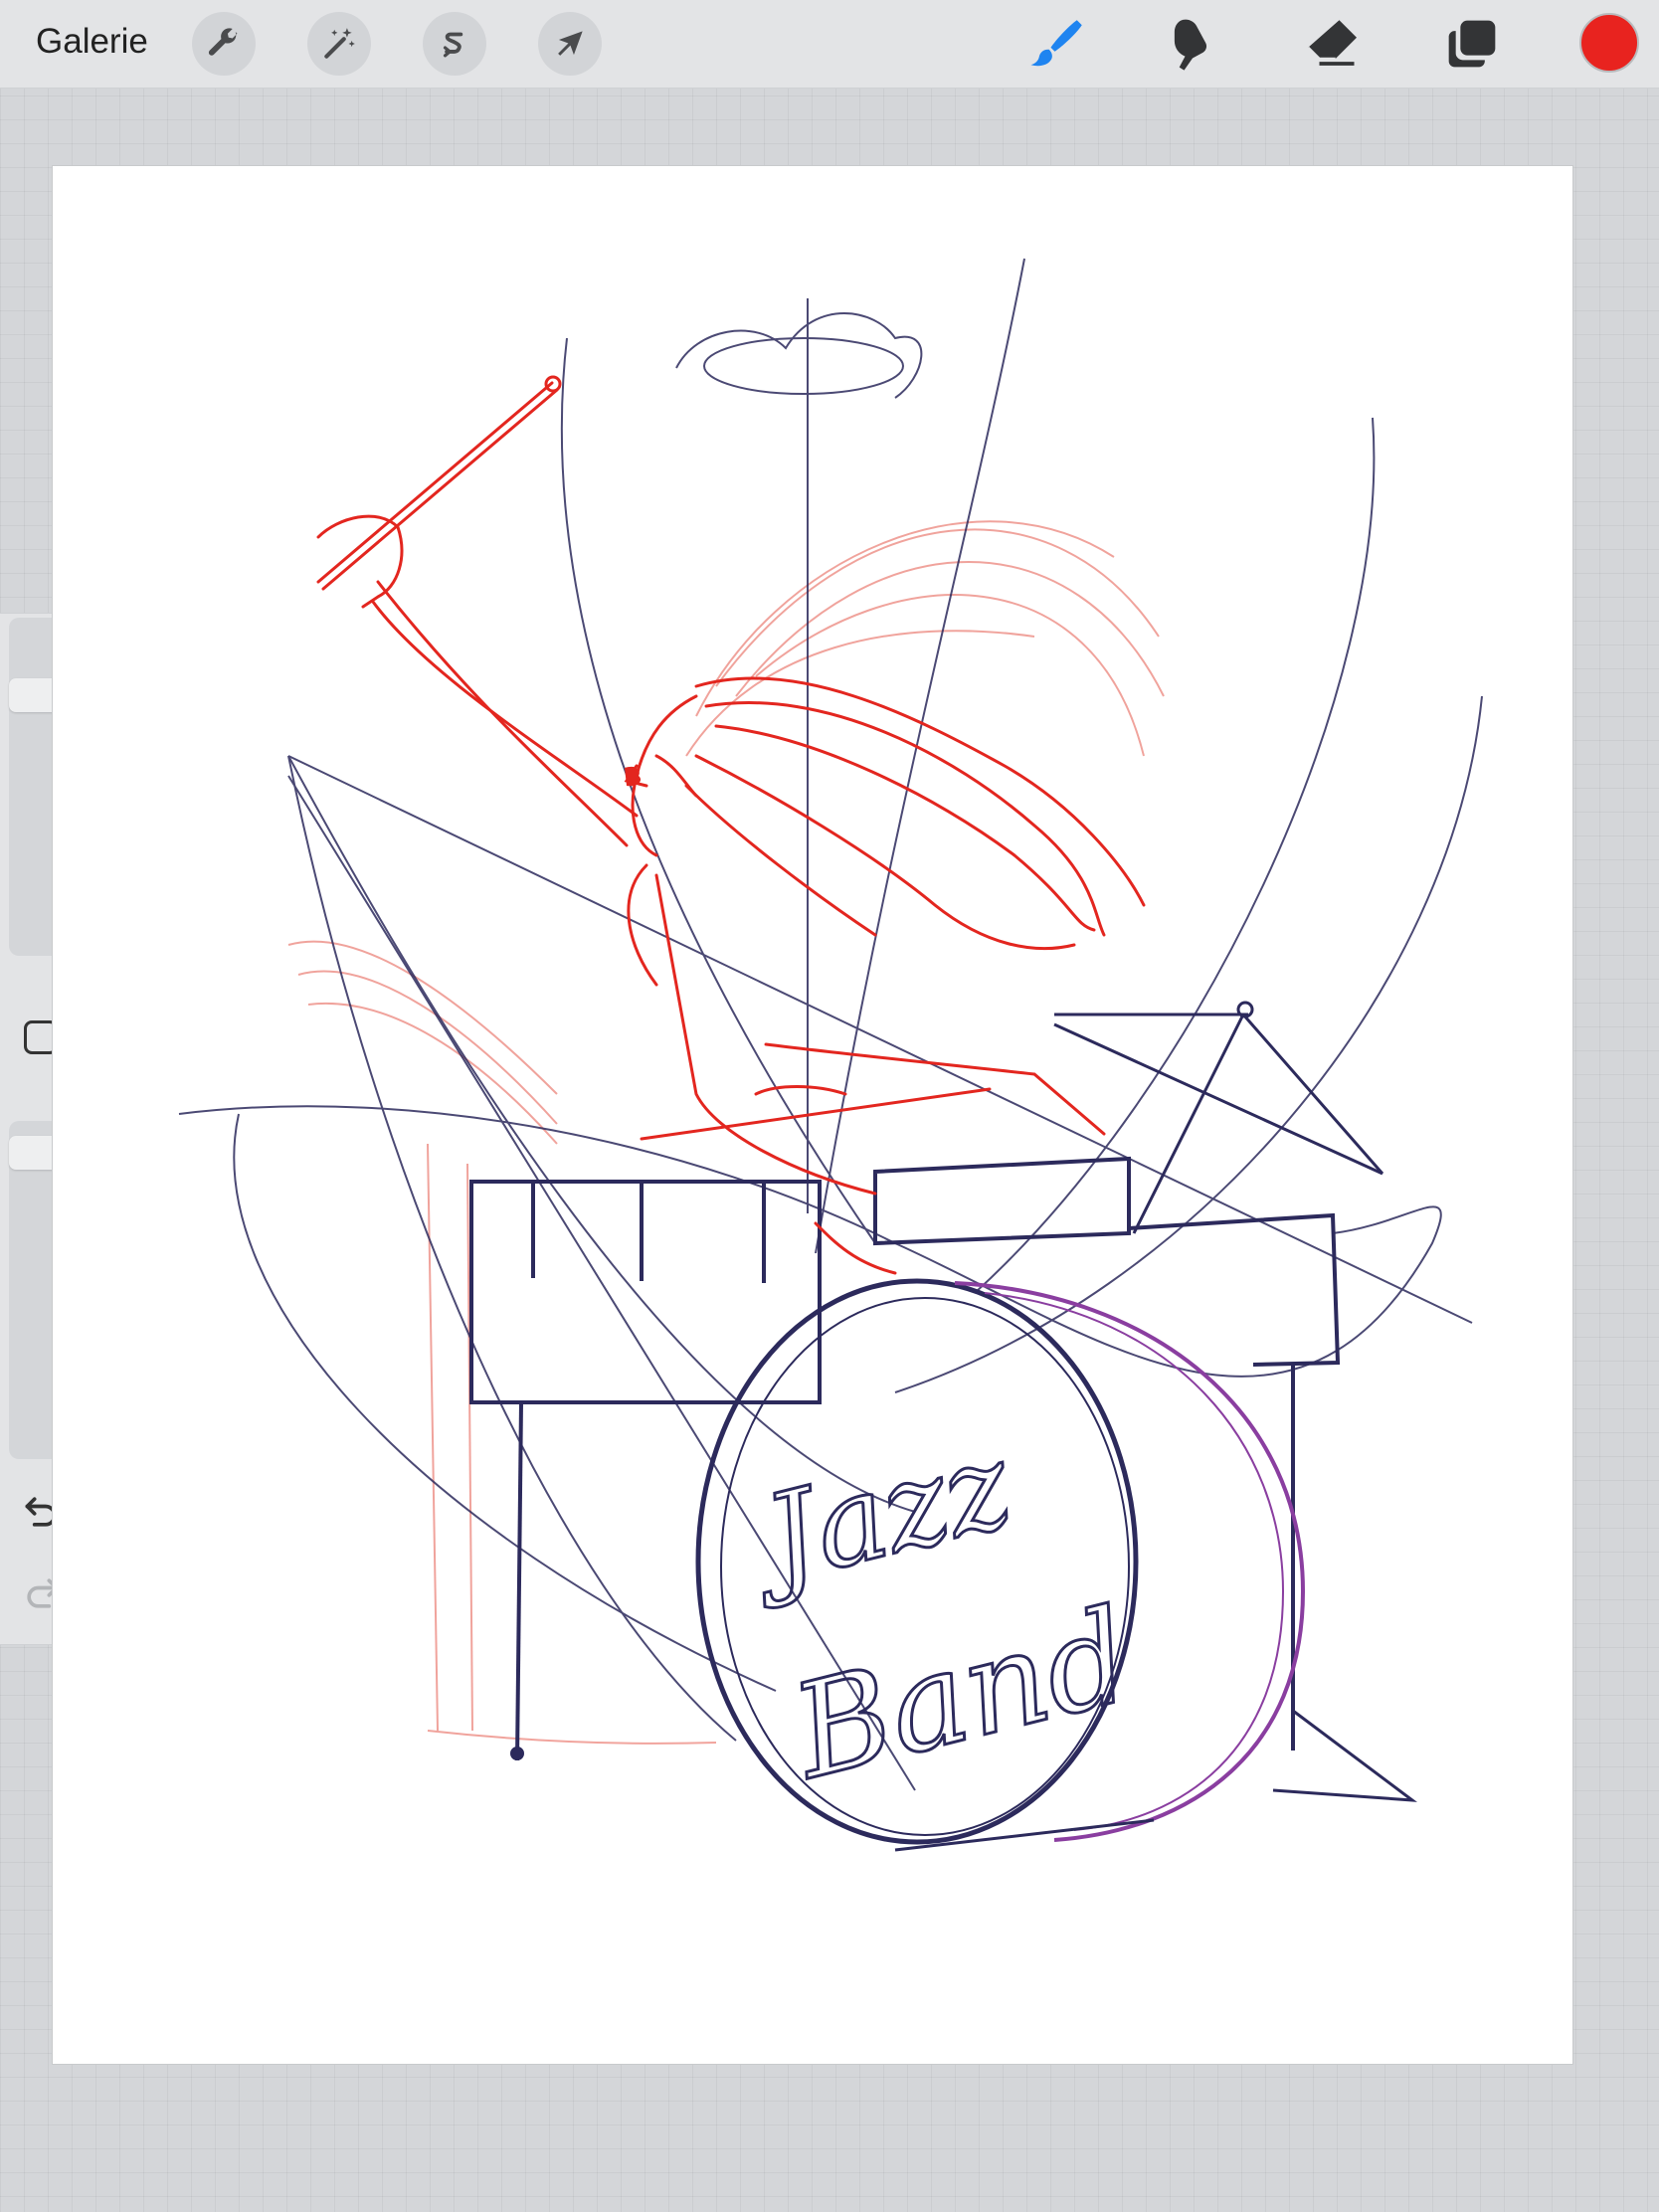 The height and width of the screenshot is (2212, 1659). I want to click on adjustments-button, so click(339, 44).